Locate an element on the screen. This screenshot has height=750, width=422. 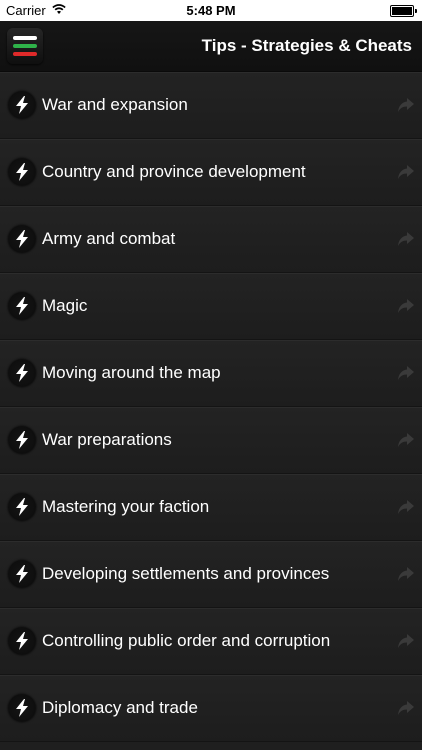
list-item-label: Moving around the map is located at coordinates (131, 372).